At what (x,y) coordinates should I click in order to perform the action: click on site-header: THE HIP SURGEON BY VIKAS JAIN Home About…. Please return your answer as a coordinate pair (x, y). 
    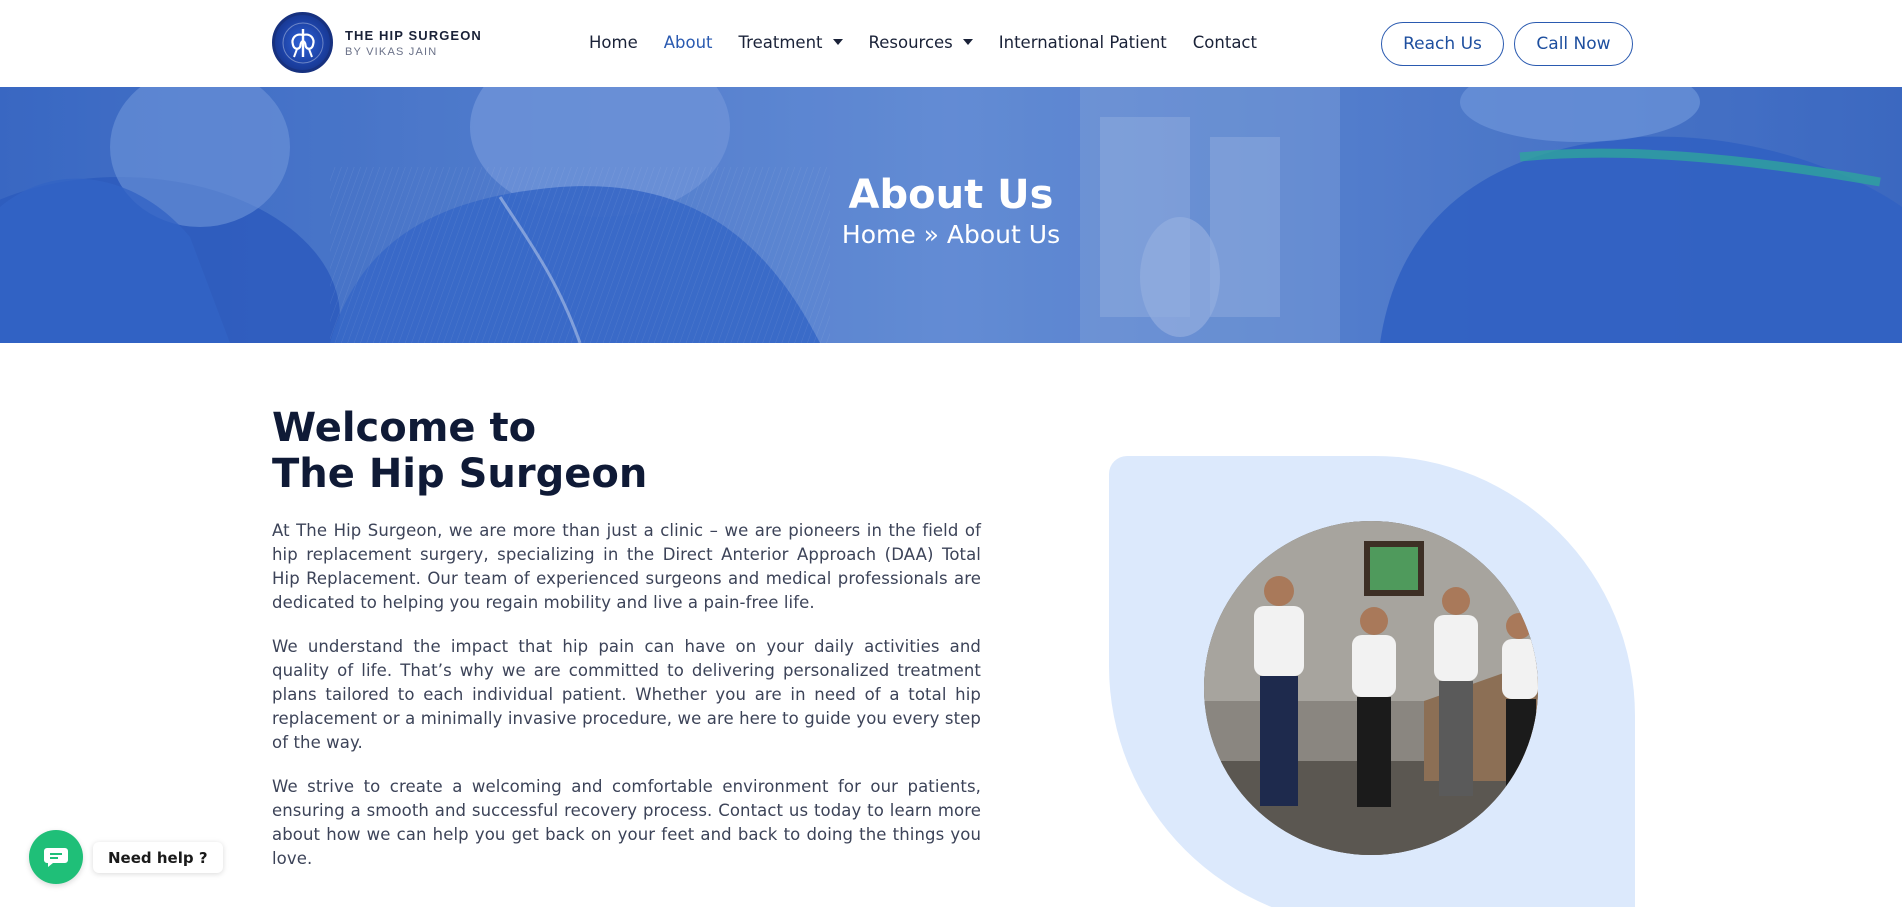
    Looking at the image, I should click on (951, 43).